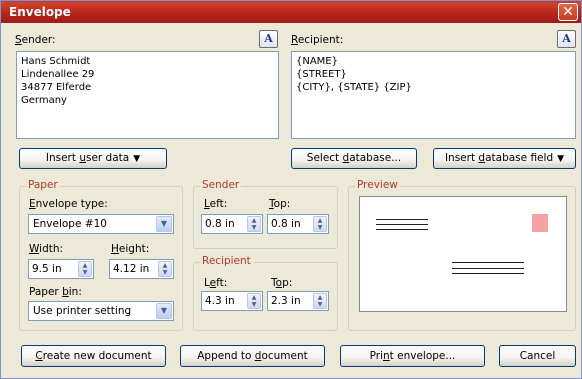 The width and height of the screenshot is (582, 379). What do you see at coordinates (216, 204) in the screenshot?
I see `sender-left-label: Left:` at bounding box center [216, 204].